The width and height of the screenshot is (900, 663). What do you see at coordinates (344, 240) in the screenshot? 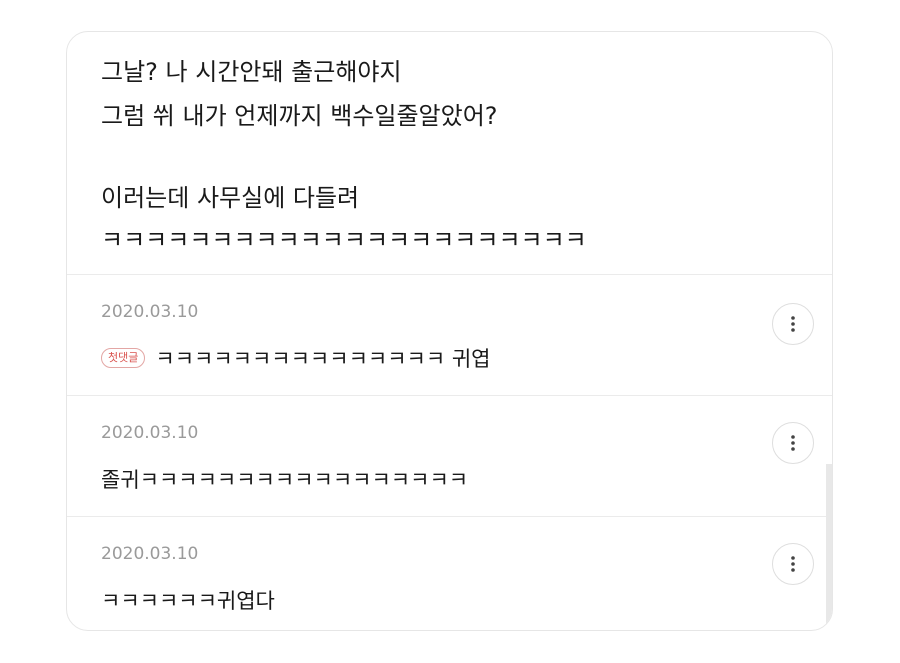
I see `post-line: ㅋㅋㅋㅋㅋㅋㅋㅋㅋㅋㅋㅋㅋㅋㅋㅋㅋㅋㅋㅋㅋㅋ` at bounding box center [344, 240].